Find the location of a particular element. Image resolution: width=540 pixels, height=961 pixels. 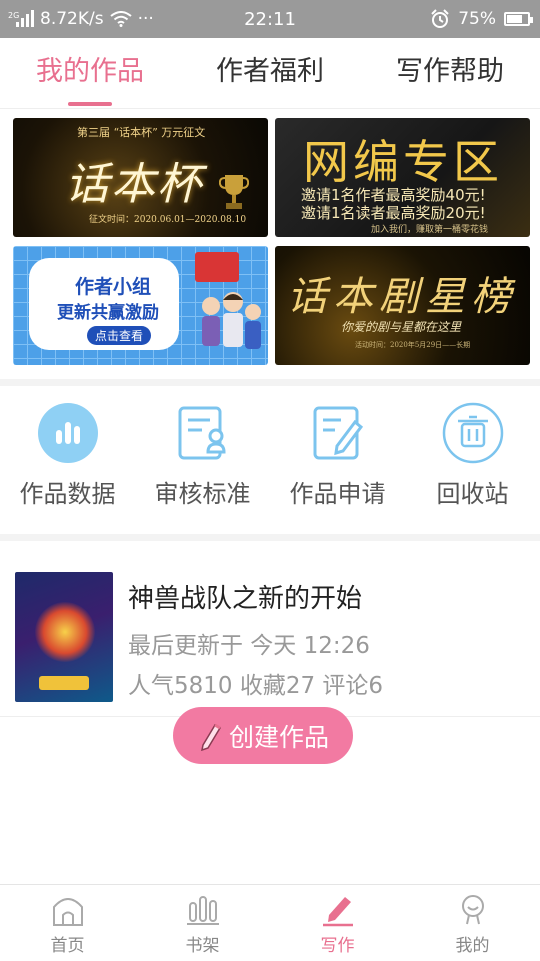

work-updated: 最后更新于 今天 12:26 is located at coordinates (249, 646).